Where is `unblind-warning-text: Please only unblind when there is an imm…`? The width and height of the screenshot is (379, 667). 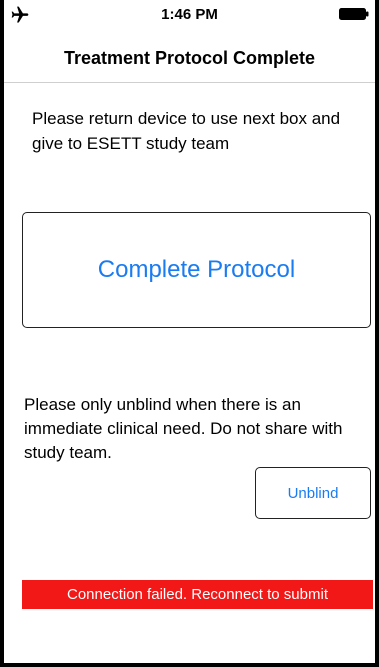
unblind-warning-text: Please only unblind when there is an imm… is located at coordinates (183, 428).